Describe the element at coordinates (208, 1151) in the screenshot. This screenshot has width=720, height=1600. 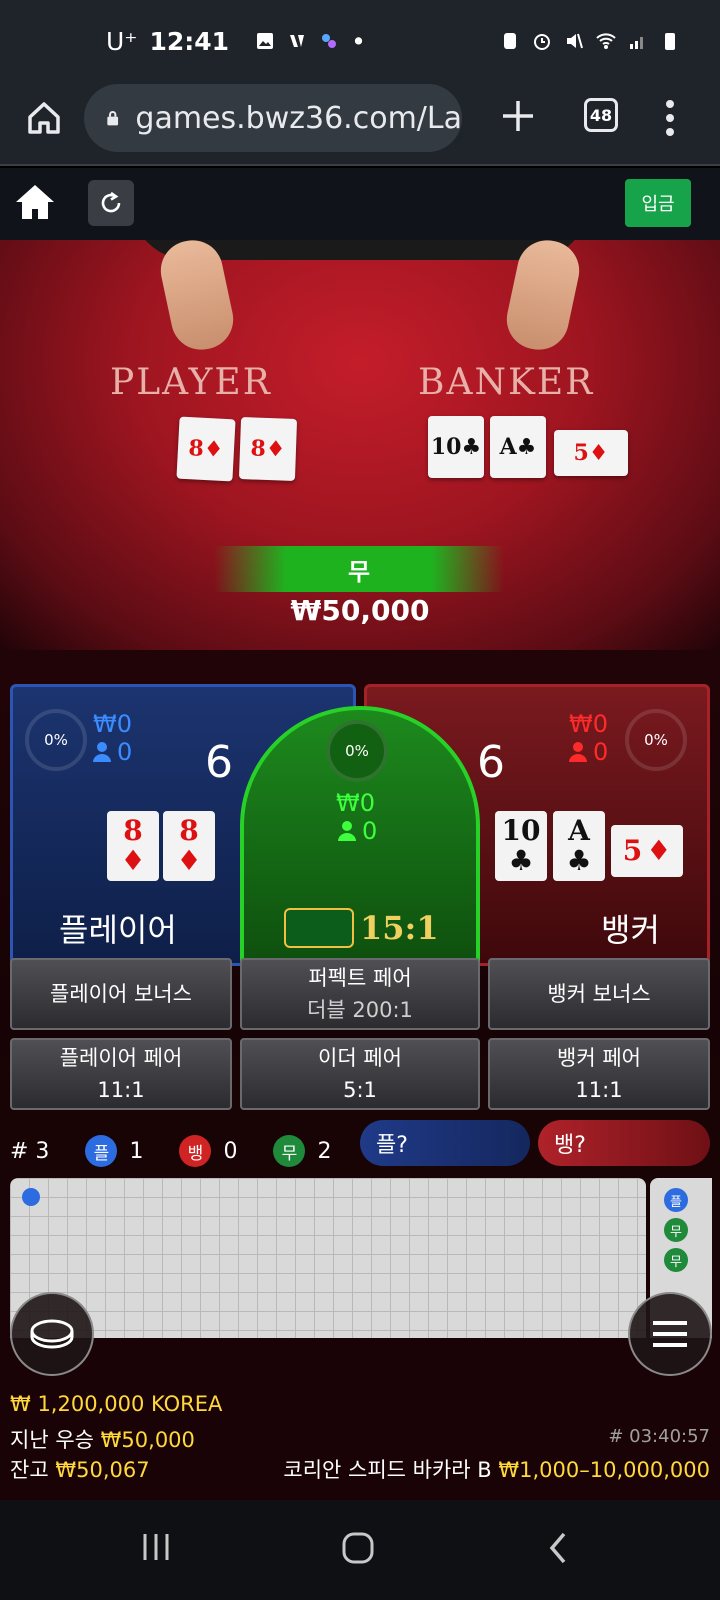
I see `banker-win-count: 뱅0` at that location.